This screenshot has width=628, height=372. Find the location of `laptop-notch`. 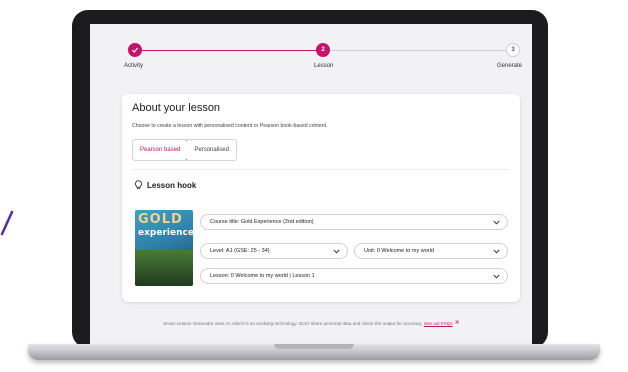

laptop-notch is located at coordinates (314, 346).